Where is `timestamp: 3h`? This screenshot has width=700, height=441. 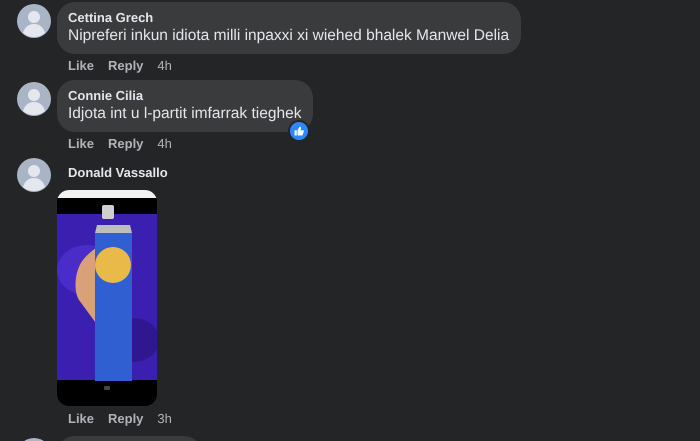 timestamp: 3h is located at coordinates (164, 419).